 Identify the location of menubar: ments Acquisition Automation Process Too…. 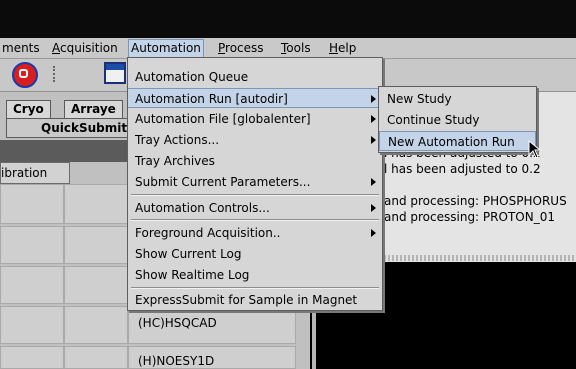
(288, 48).